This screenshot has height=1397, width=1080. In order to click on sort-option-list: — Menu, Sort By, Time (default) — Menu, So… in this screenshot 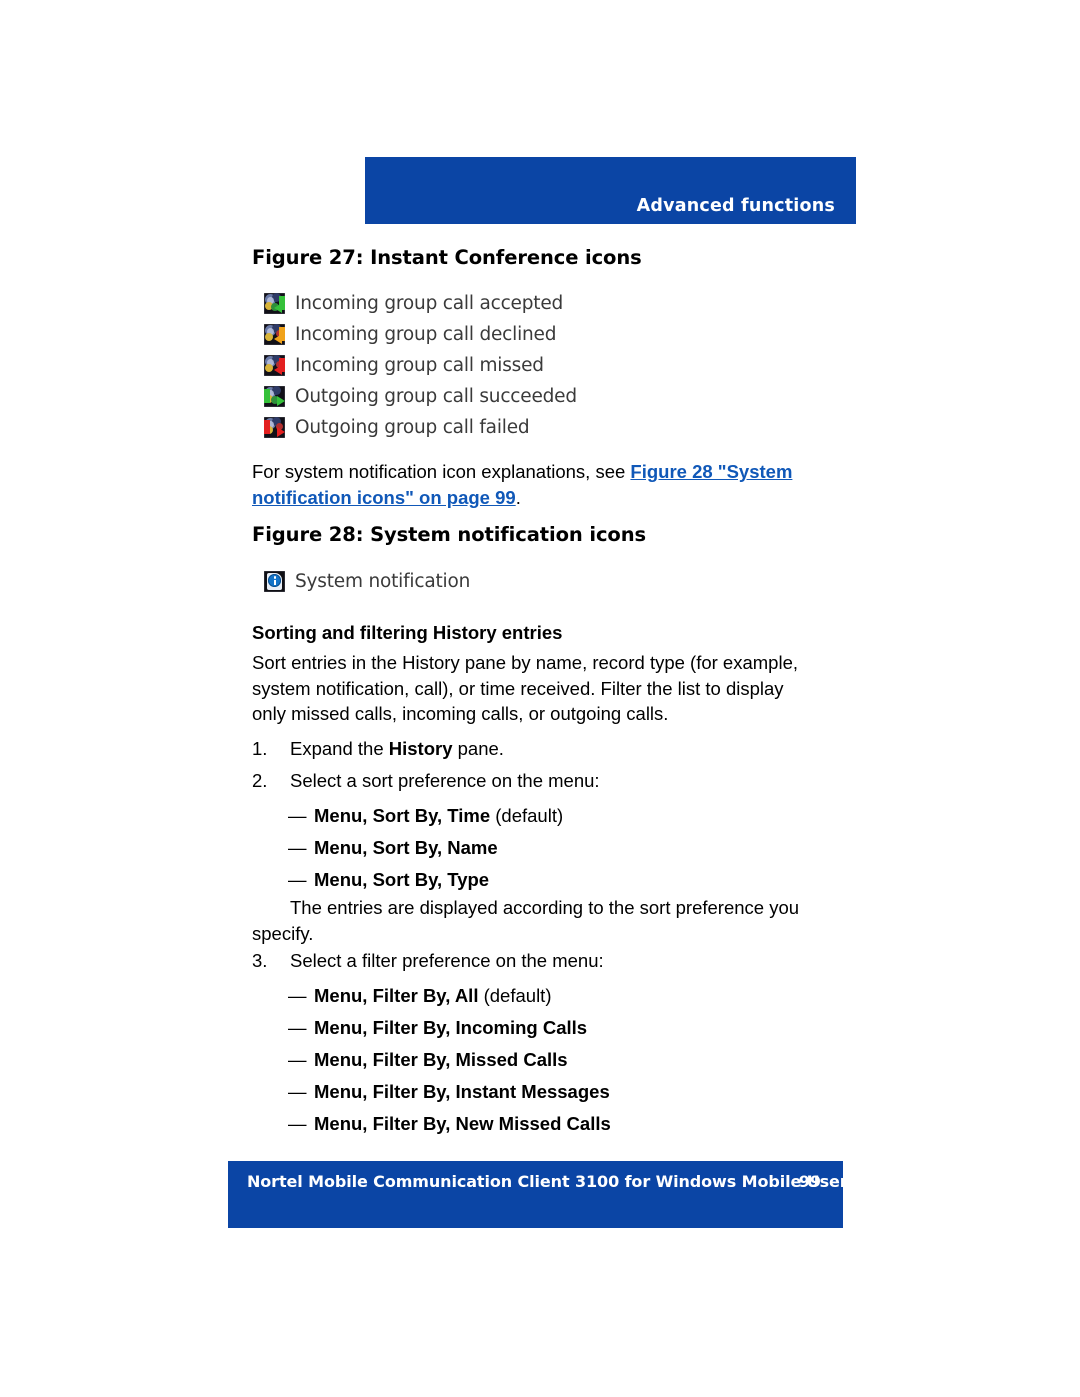, I will do `click(558, 848)`.